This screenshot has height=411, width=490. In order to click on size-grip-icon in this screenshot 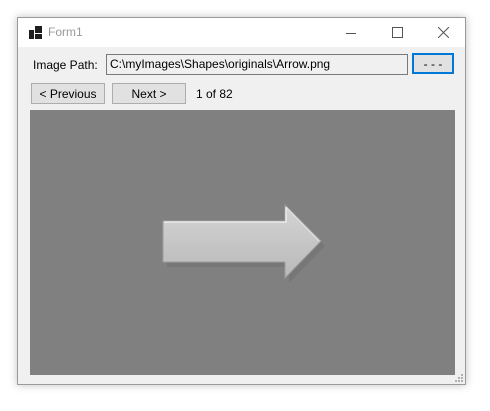, I will do `click(458, 377)`.